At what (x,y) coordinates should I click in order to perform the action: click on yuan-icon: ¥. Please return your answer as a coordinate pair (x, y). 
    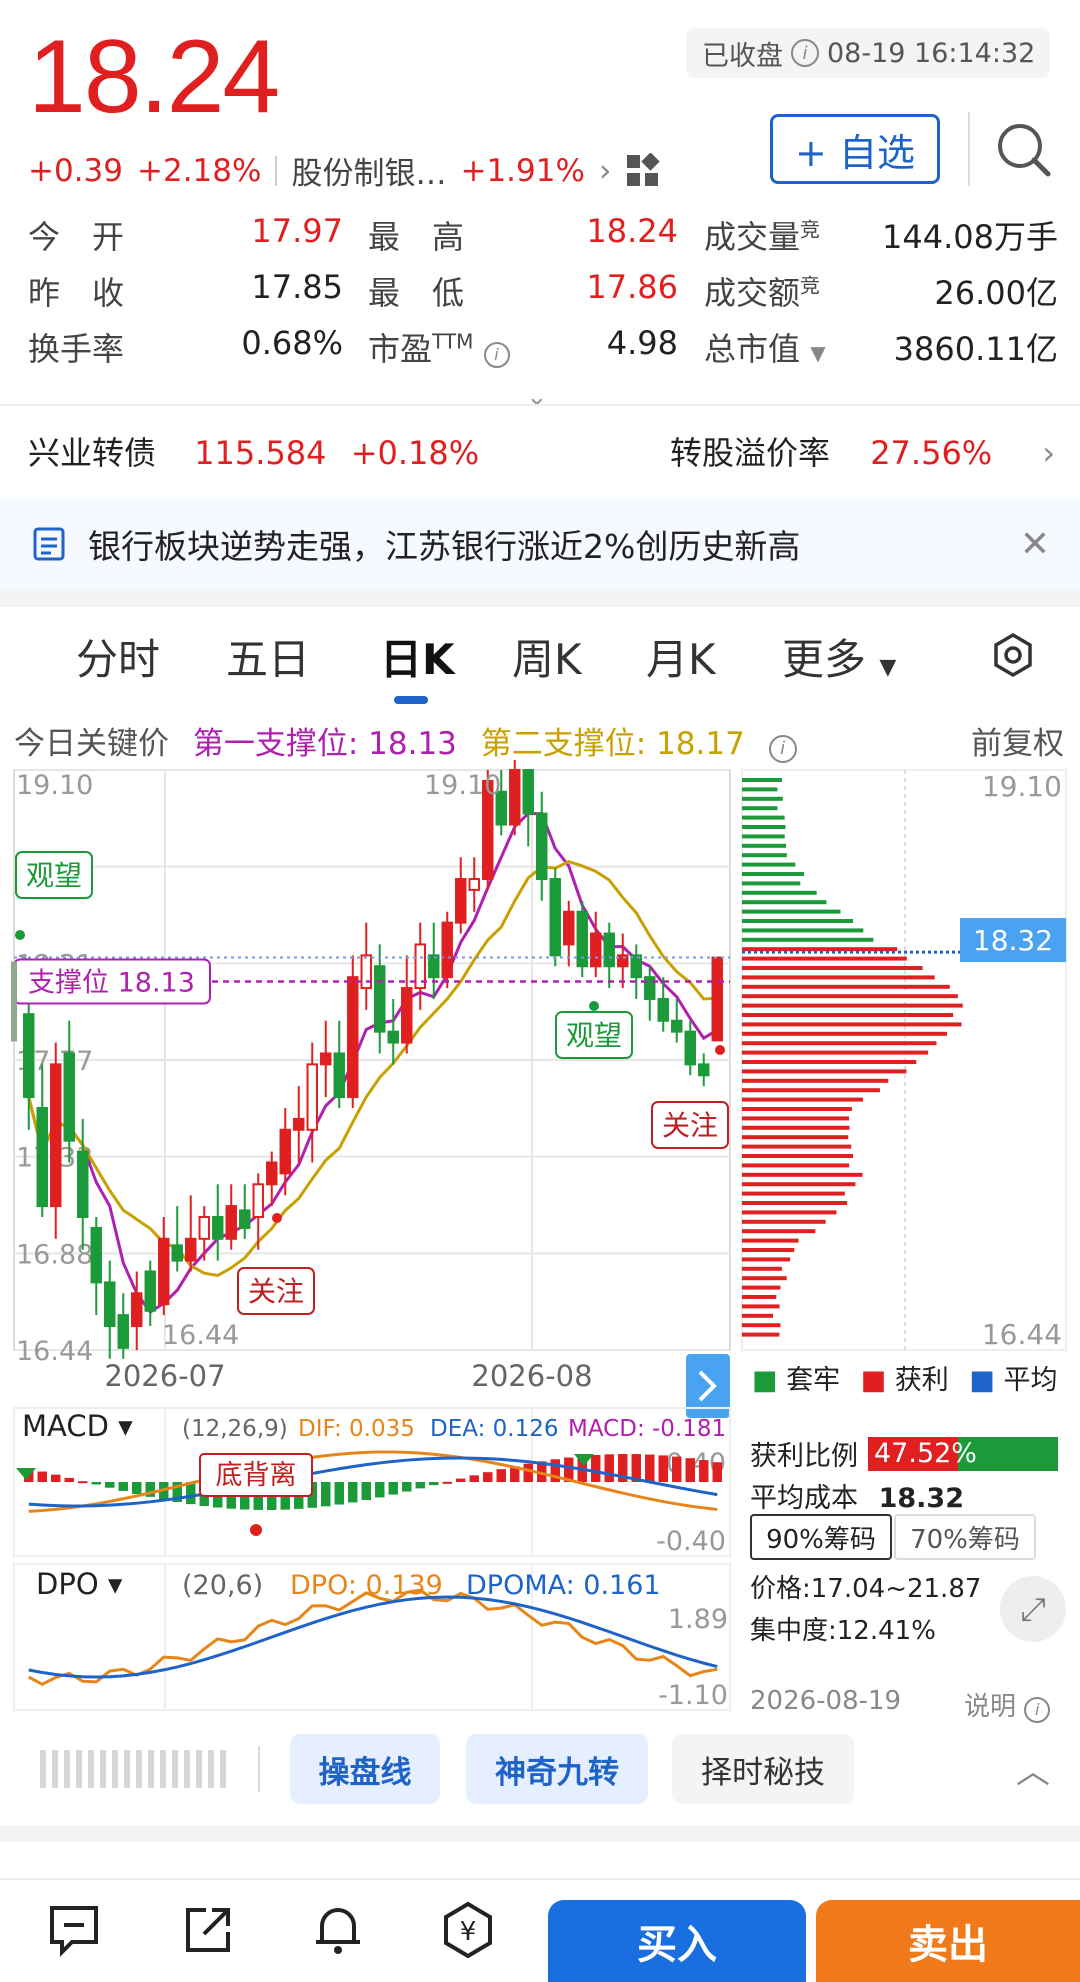
    Looking at the image, I should click on (468, 1930).